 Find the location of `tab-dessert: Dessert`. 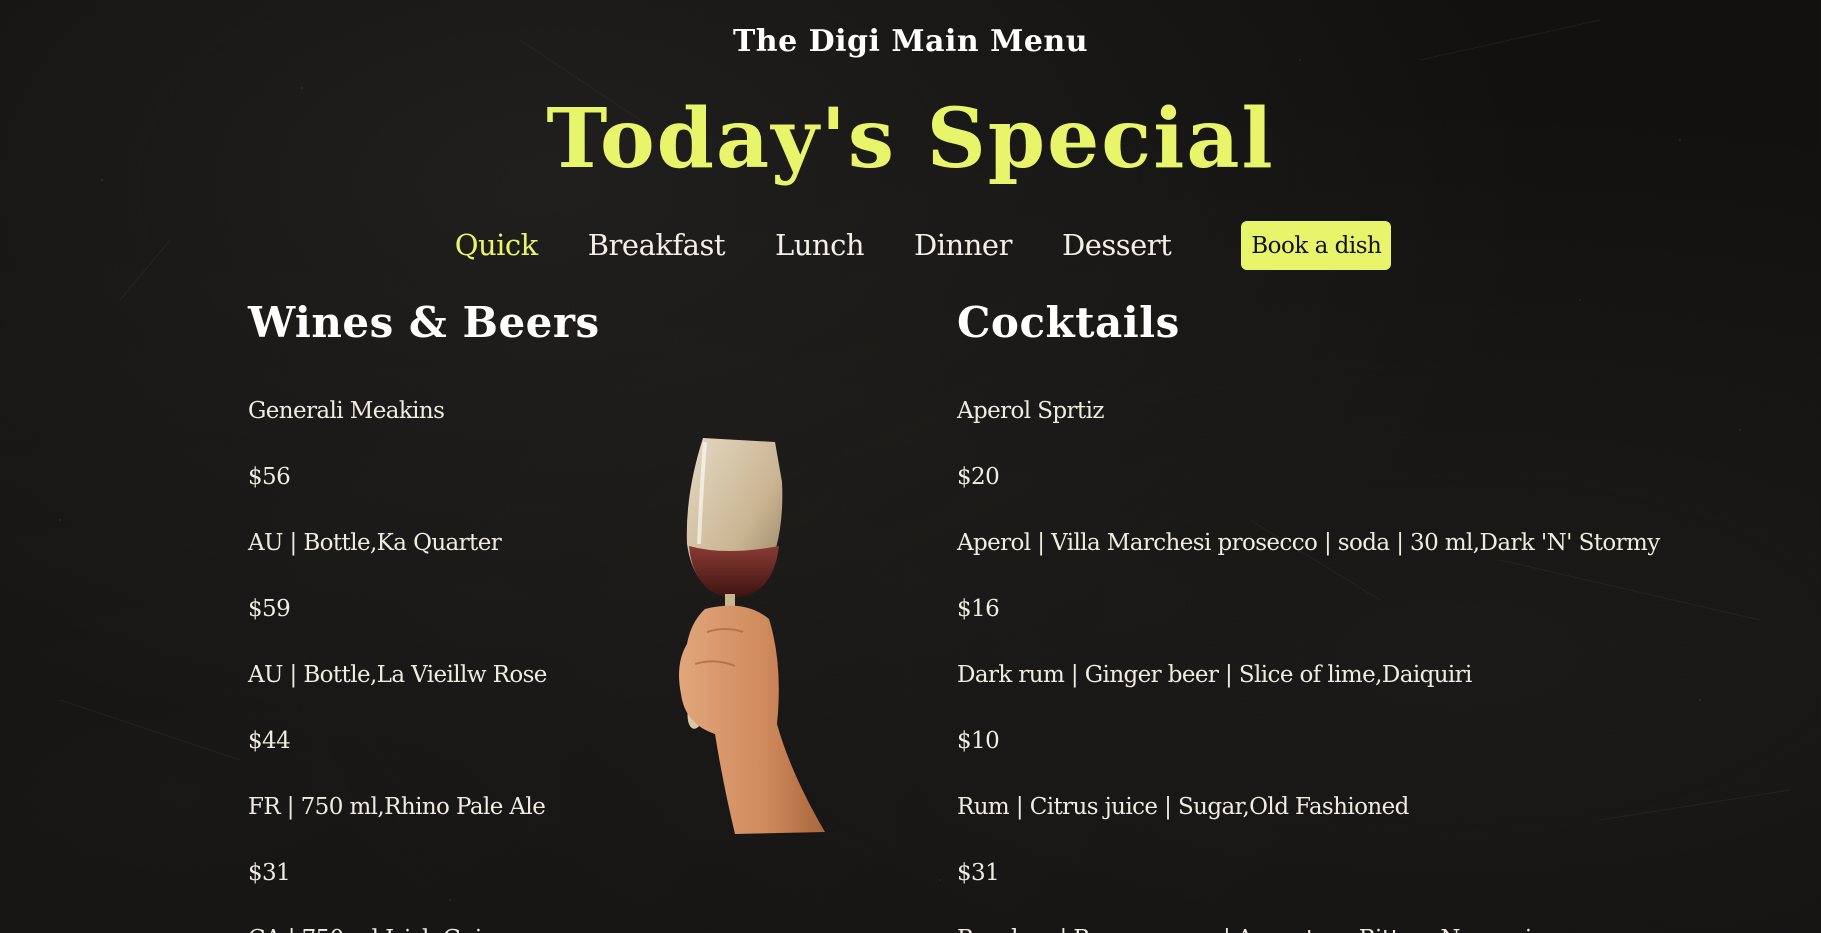

tab-dessert: Dessert is located at coordinates (1117, 245).